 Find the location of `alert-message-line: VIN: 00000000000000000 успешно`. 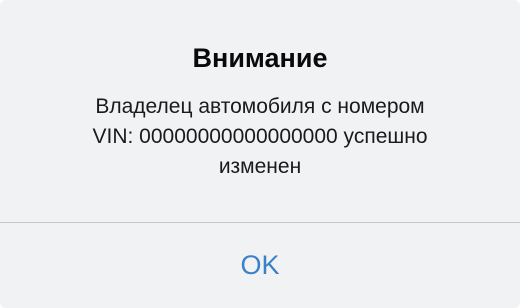

alert-message-line: VIN: 00000000000000000 успешно is located at coordinates (260, 136).